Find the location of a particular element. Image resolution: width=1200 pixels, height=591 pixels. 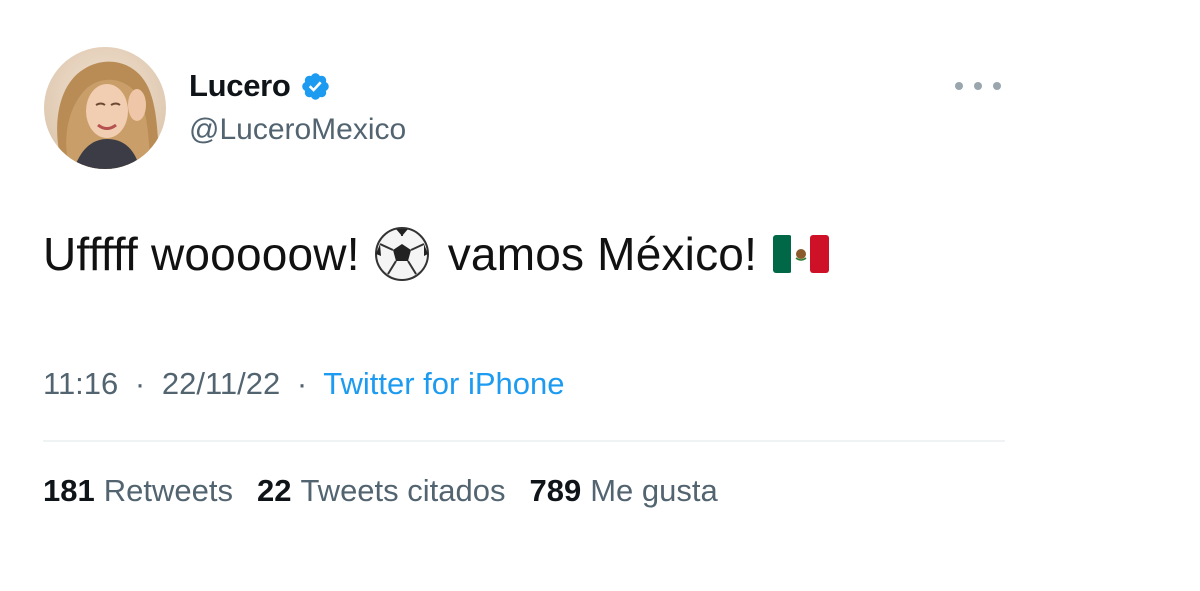

tweet-time: 11:16 is located at coordinates (80, 383).